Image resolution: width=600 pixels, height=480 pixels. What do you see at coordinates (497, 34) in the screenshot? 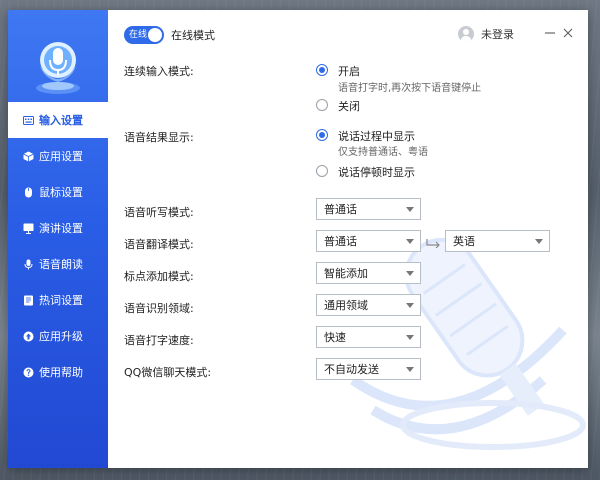
I see `login-label: 未登录` at bounding box center [497, 34].